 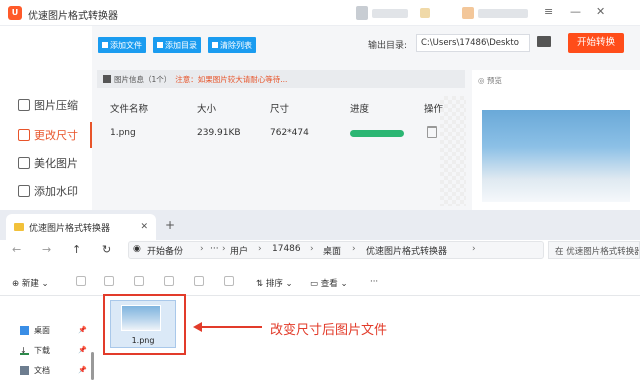 I want to click on sidebar-item-resize: 更改尺寸, so click(x=46, y=135).